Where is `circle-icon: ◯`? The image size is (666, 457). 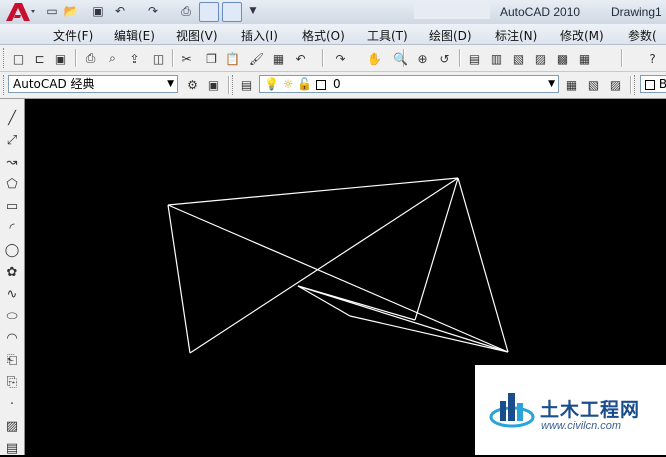 circle-icon: ◯ is located at coordinates (12, 250).